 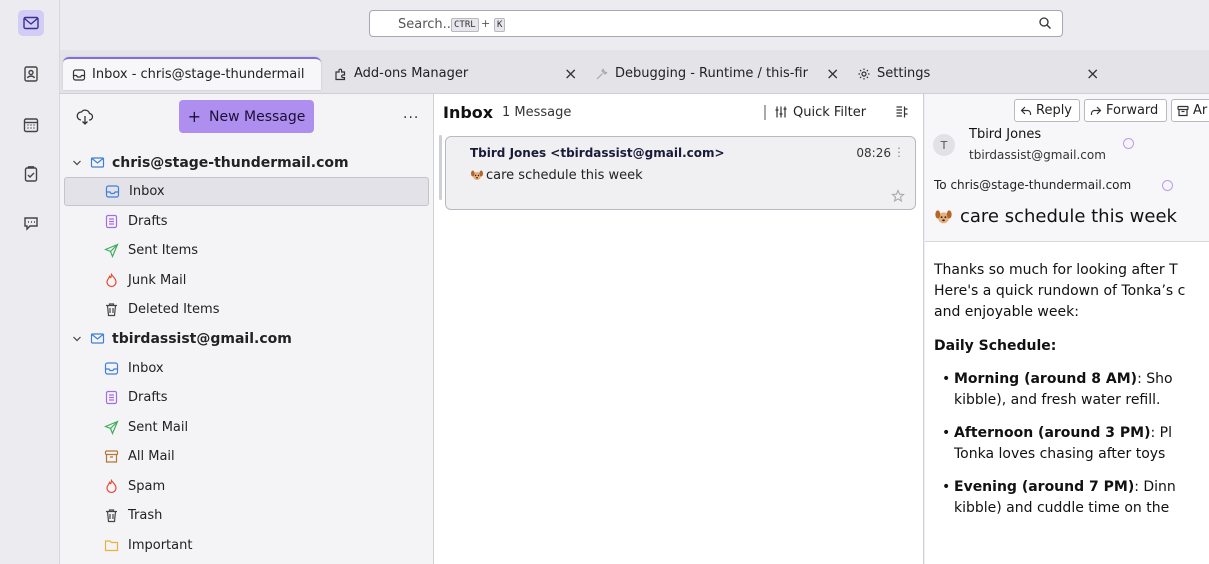 I want to click on dog-emoji-icon, so click(x=477, y=175).